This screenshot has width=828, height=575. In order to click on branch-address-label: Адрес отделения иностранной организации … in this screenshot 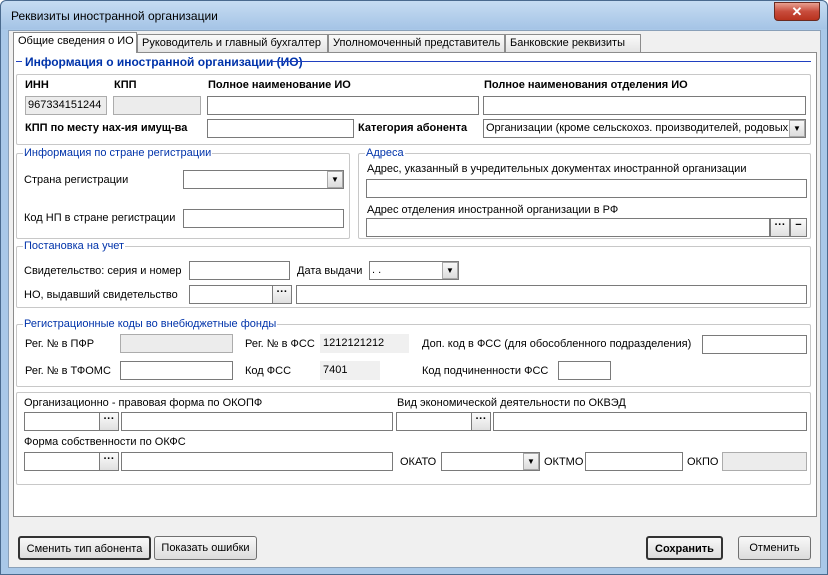, I will do `click(493, 210)`.